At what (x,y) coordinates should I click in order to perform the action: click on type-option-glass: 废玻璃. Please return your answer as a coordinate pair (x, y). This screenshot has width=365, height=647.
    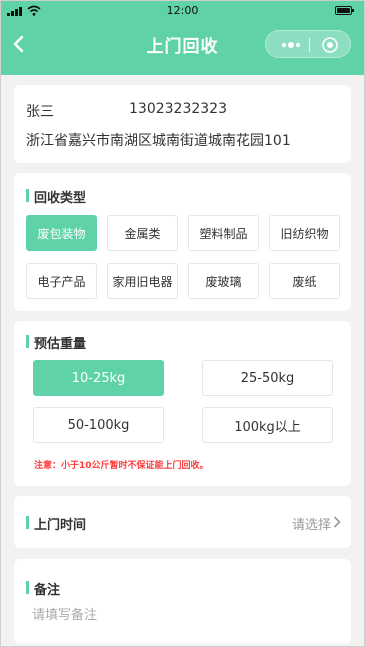
    Looking at the image, I should click on (223, 281).